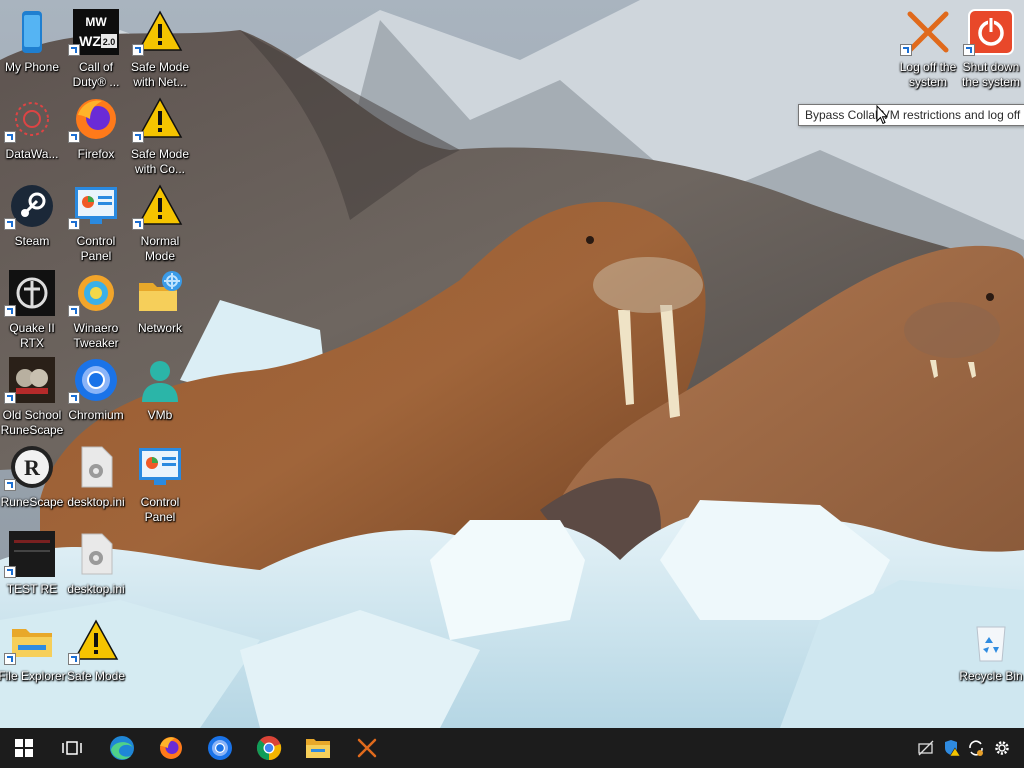  I want to click on task-view-button, so click(72, 748).